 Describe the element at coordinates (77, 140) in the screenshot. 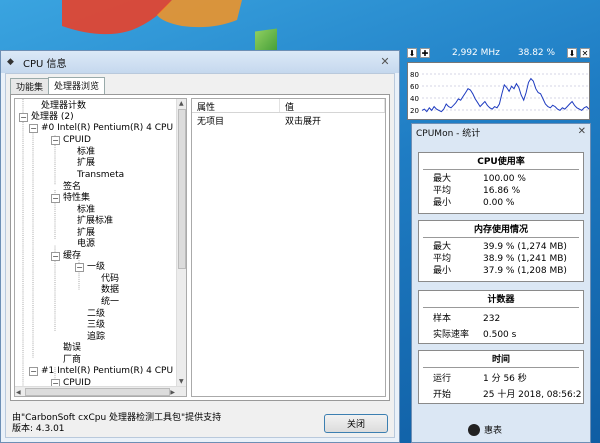

I see `tree-node: CPUID` at that location.